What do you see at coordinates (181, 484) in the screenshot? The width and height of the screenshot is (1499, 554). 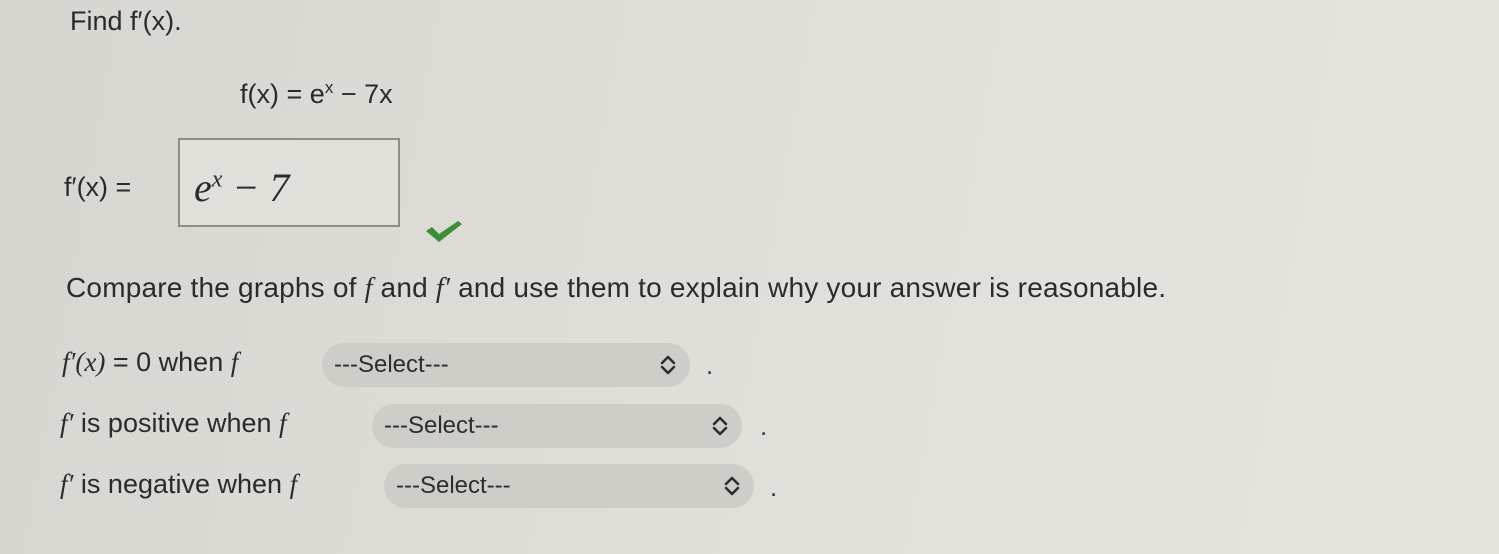 I see `row-label-text: is negative when` at bounding box center [181, 484].